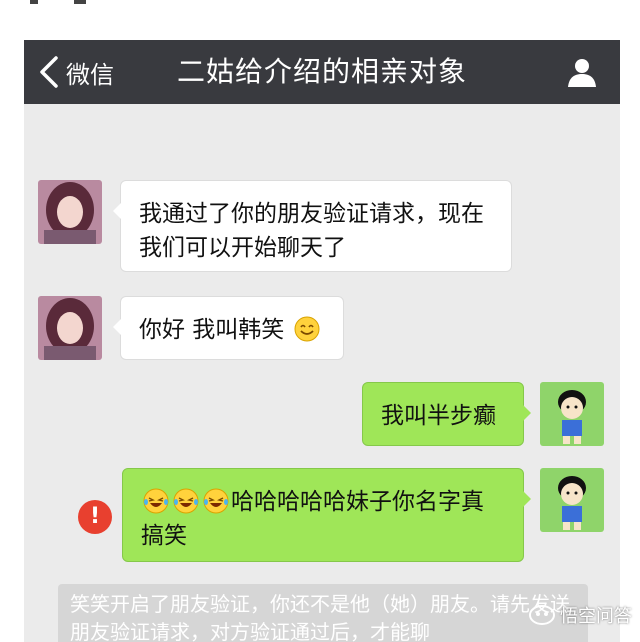 The height and width of the screenshot is (642, 640). I want to click on message-bubble-outgoing: 哈哈哈哈哈妹子你名字真搞笑, so click(326, 515).